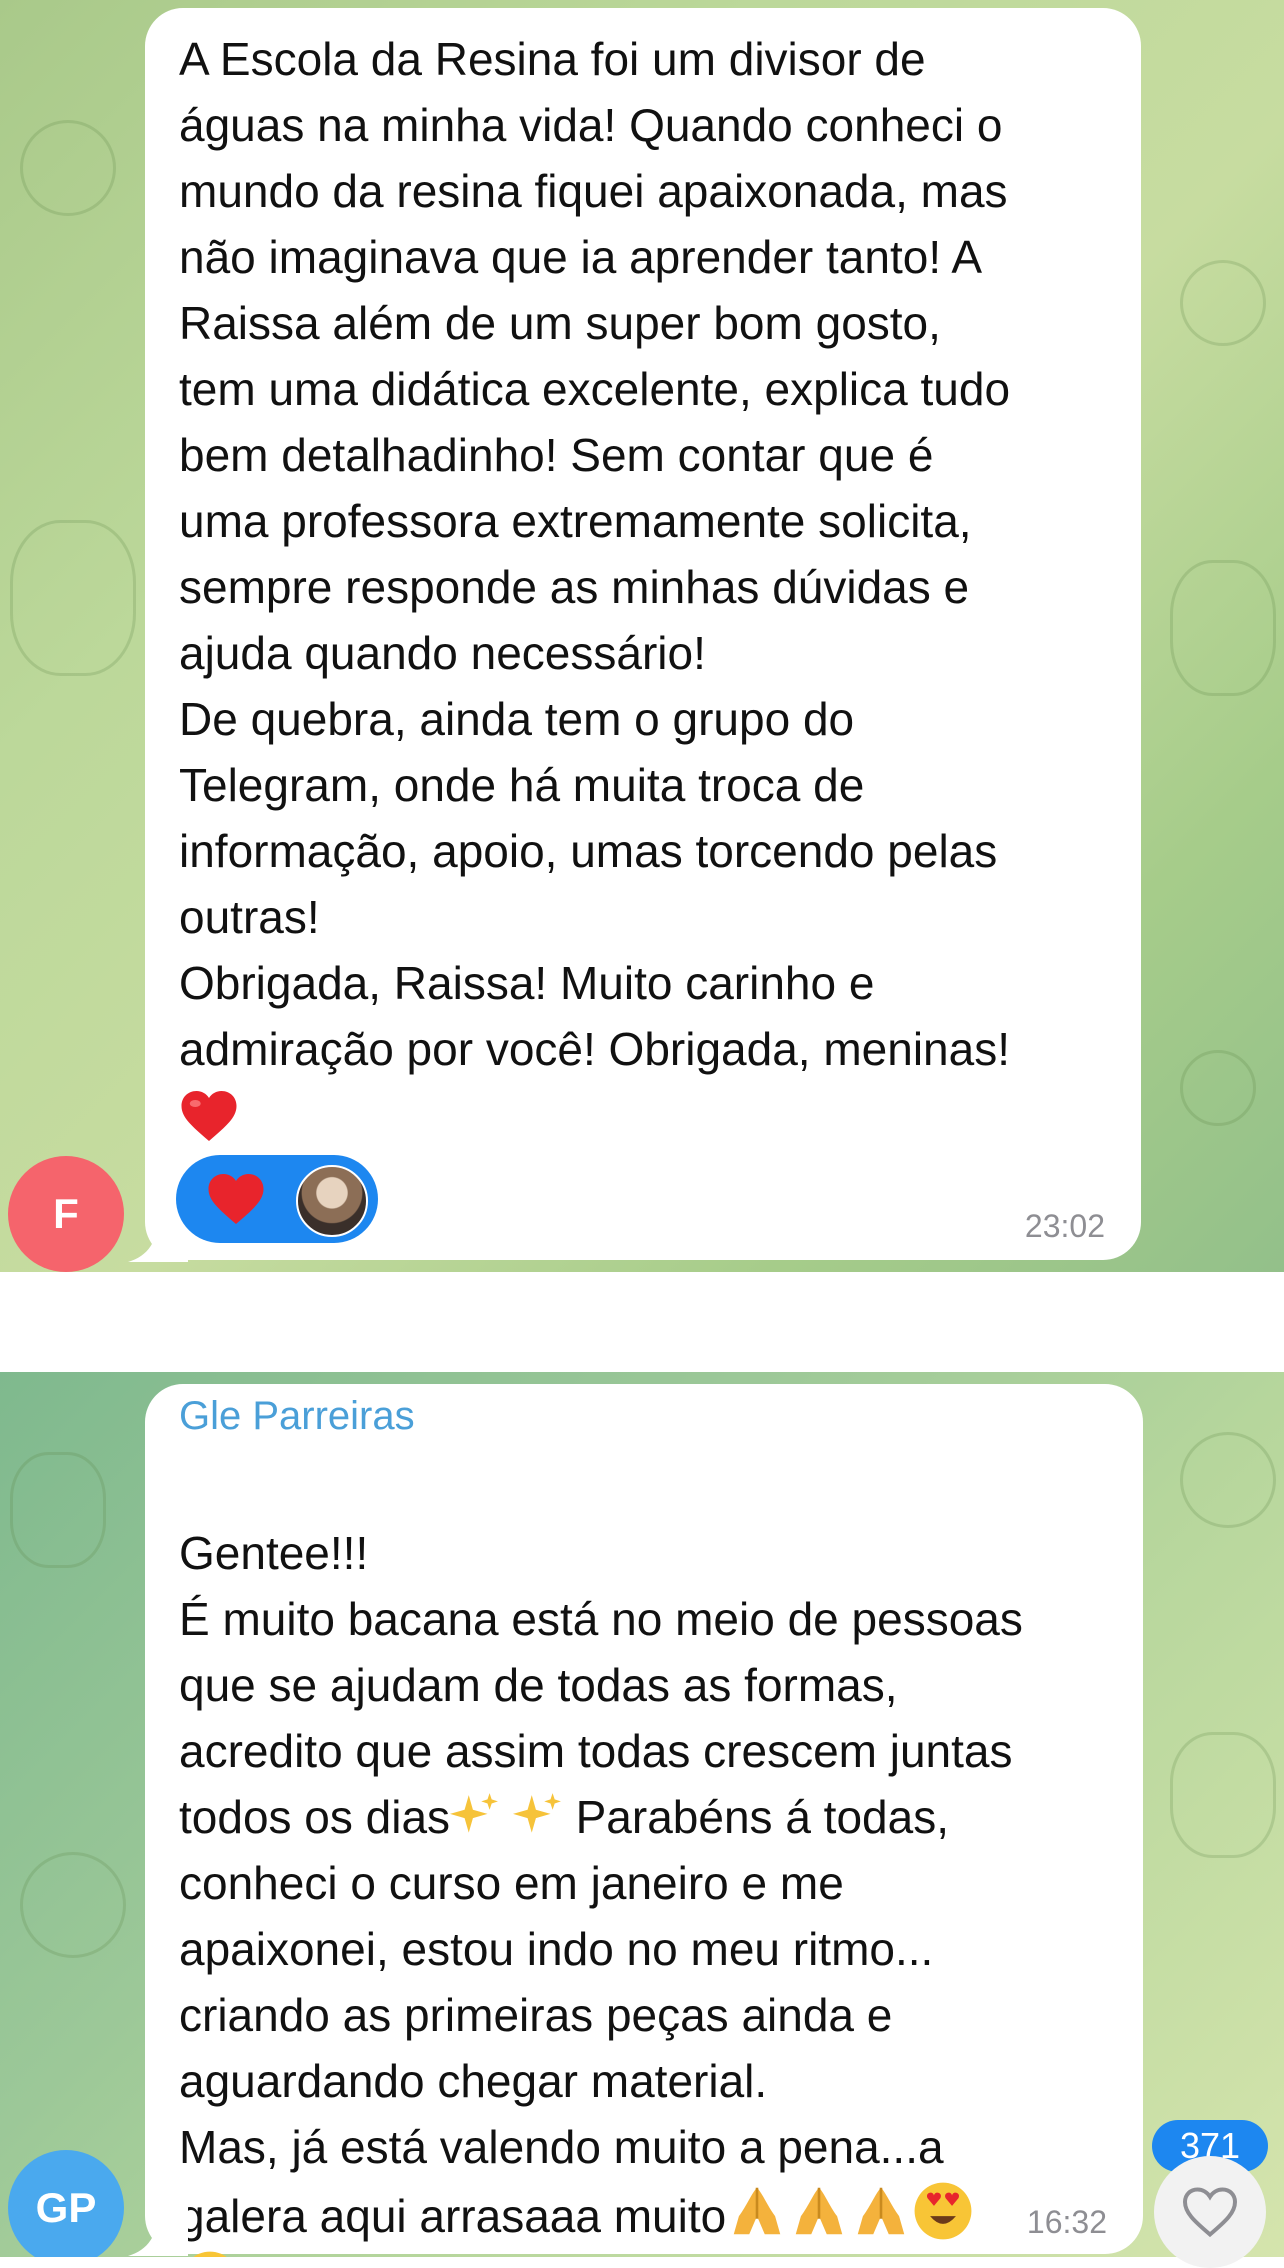  I want to click on avatar-initials: F, so click(66, 1213).